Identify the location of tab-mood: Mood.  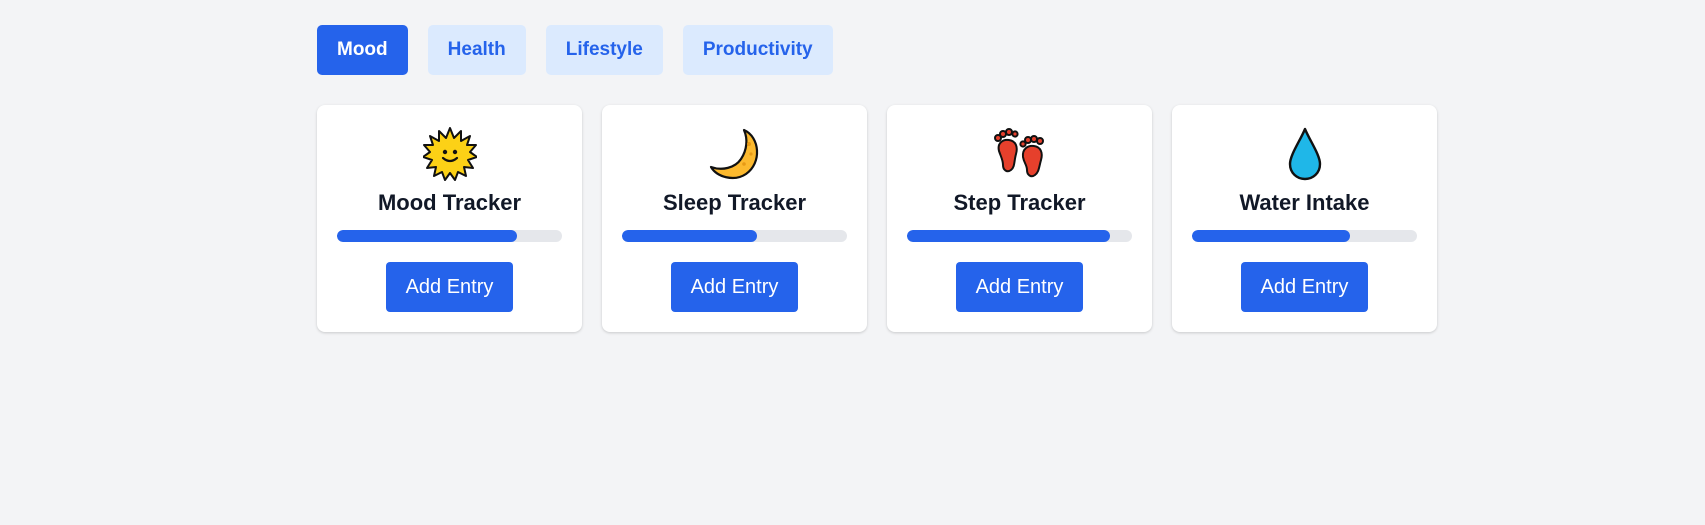
(362, 50).